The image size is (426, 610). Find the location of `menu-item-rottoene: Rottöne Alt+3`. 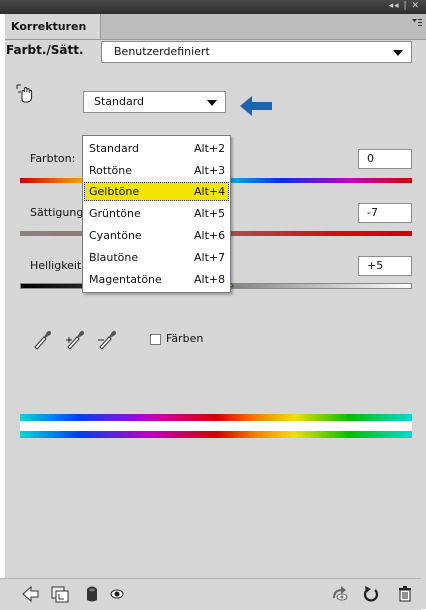

menu-item-rottoene: Rottöne Alt+3 is located at coordinates (156, 170).